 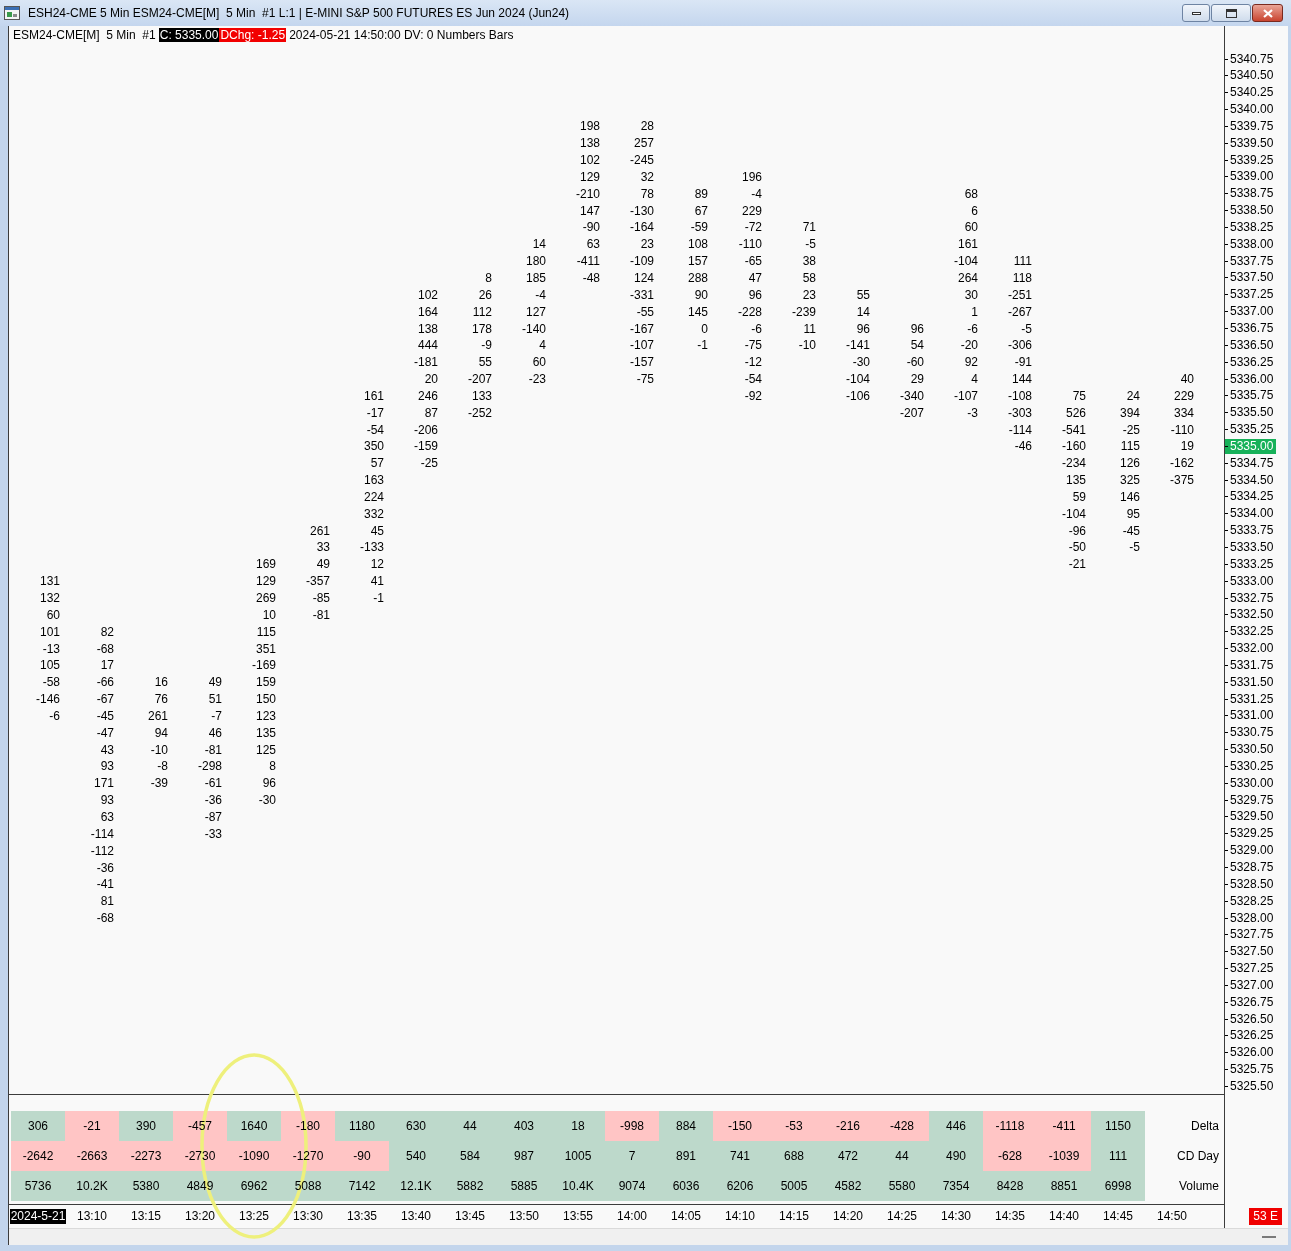 What do you see at coordinates (102, 833) in the screenshot?
I see `footprint-value: -114` at bounding box center [102, 833].